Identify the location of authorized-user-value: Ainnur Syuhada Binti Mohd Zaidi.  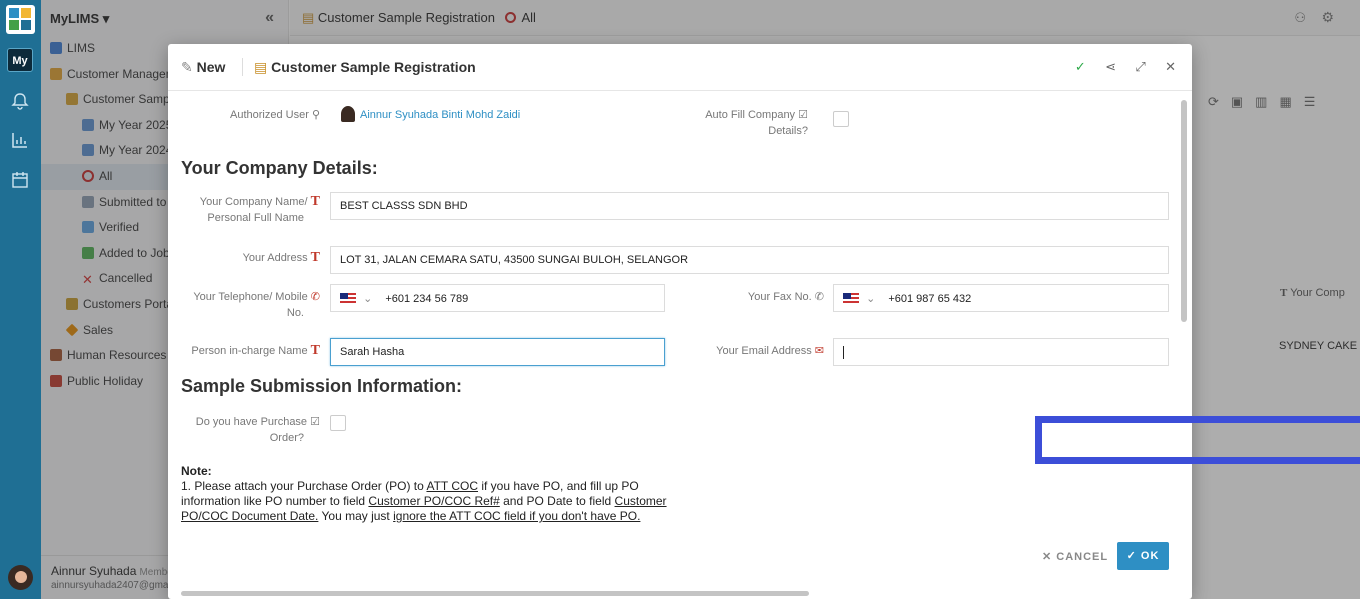
(430, 114).